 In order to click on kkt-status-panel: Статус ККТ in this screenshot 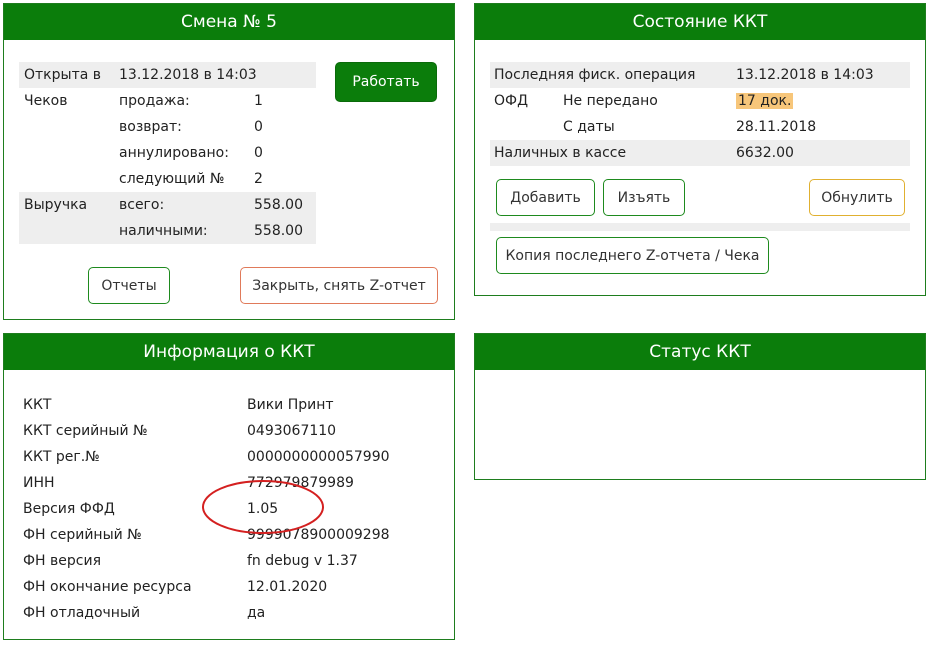, I will do `click(700, 406)`.